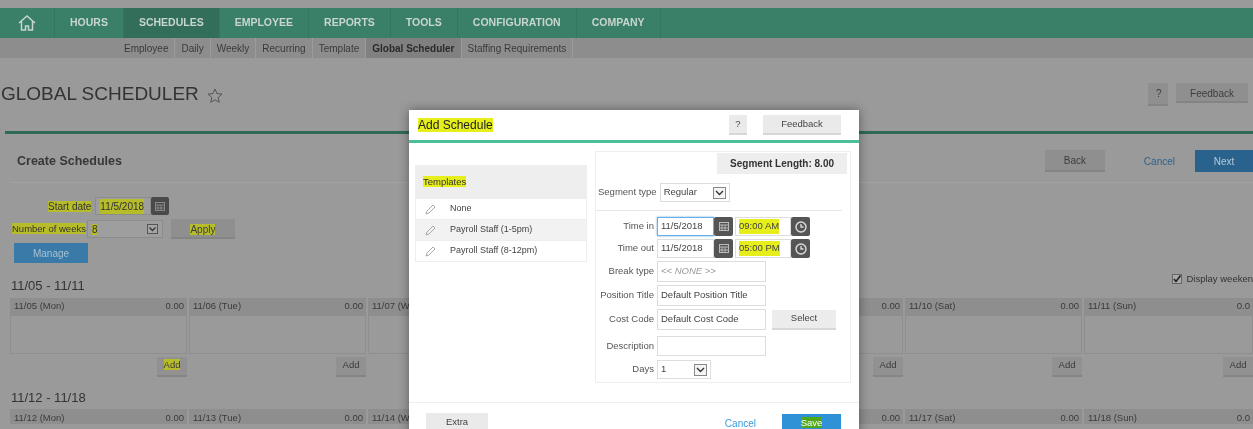 The image size is (1253, 429). Describe the element at coordinates (630, 271) in the screenshot. I see `field-label: Break type` at that location.